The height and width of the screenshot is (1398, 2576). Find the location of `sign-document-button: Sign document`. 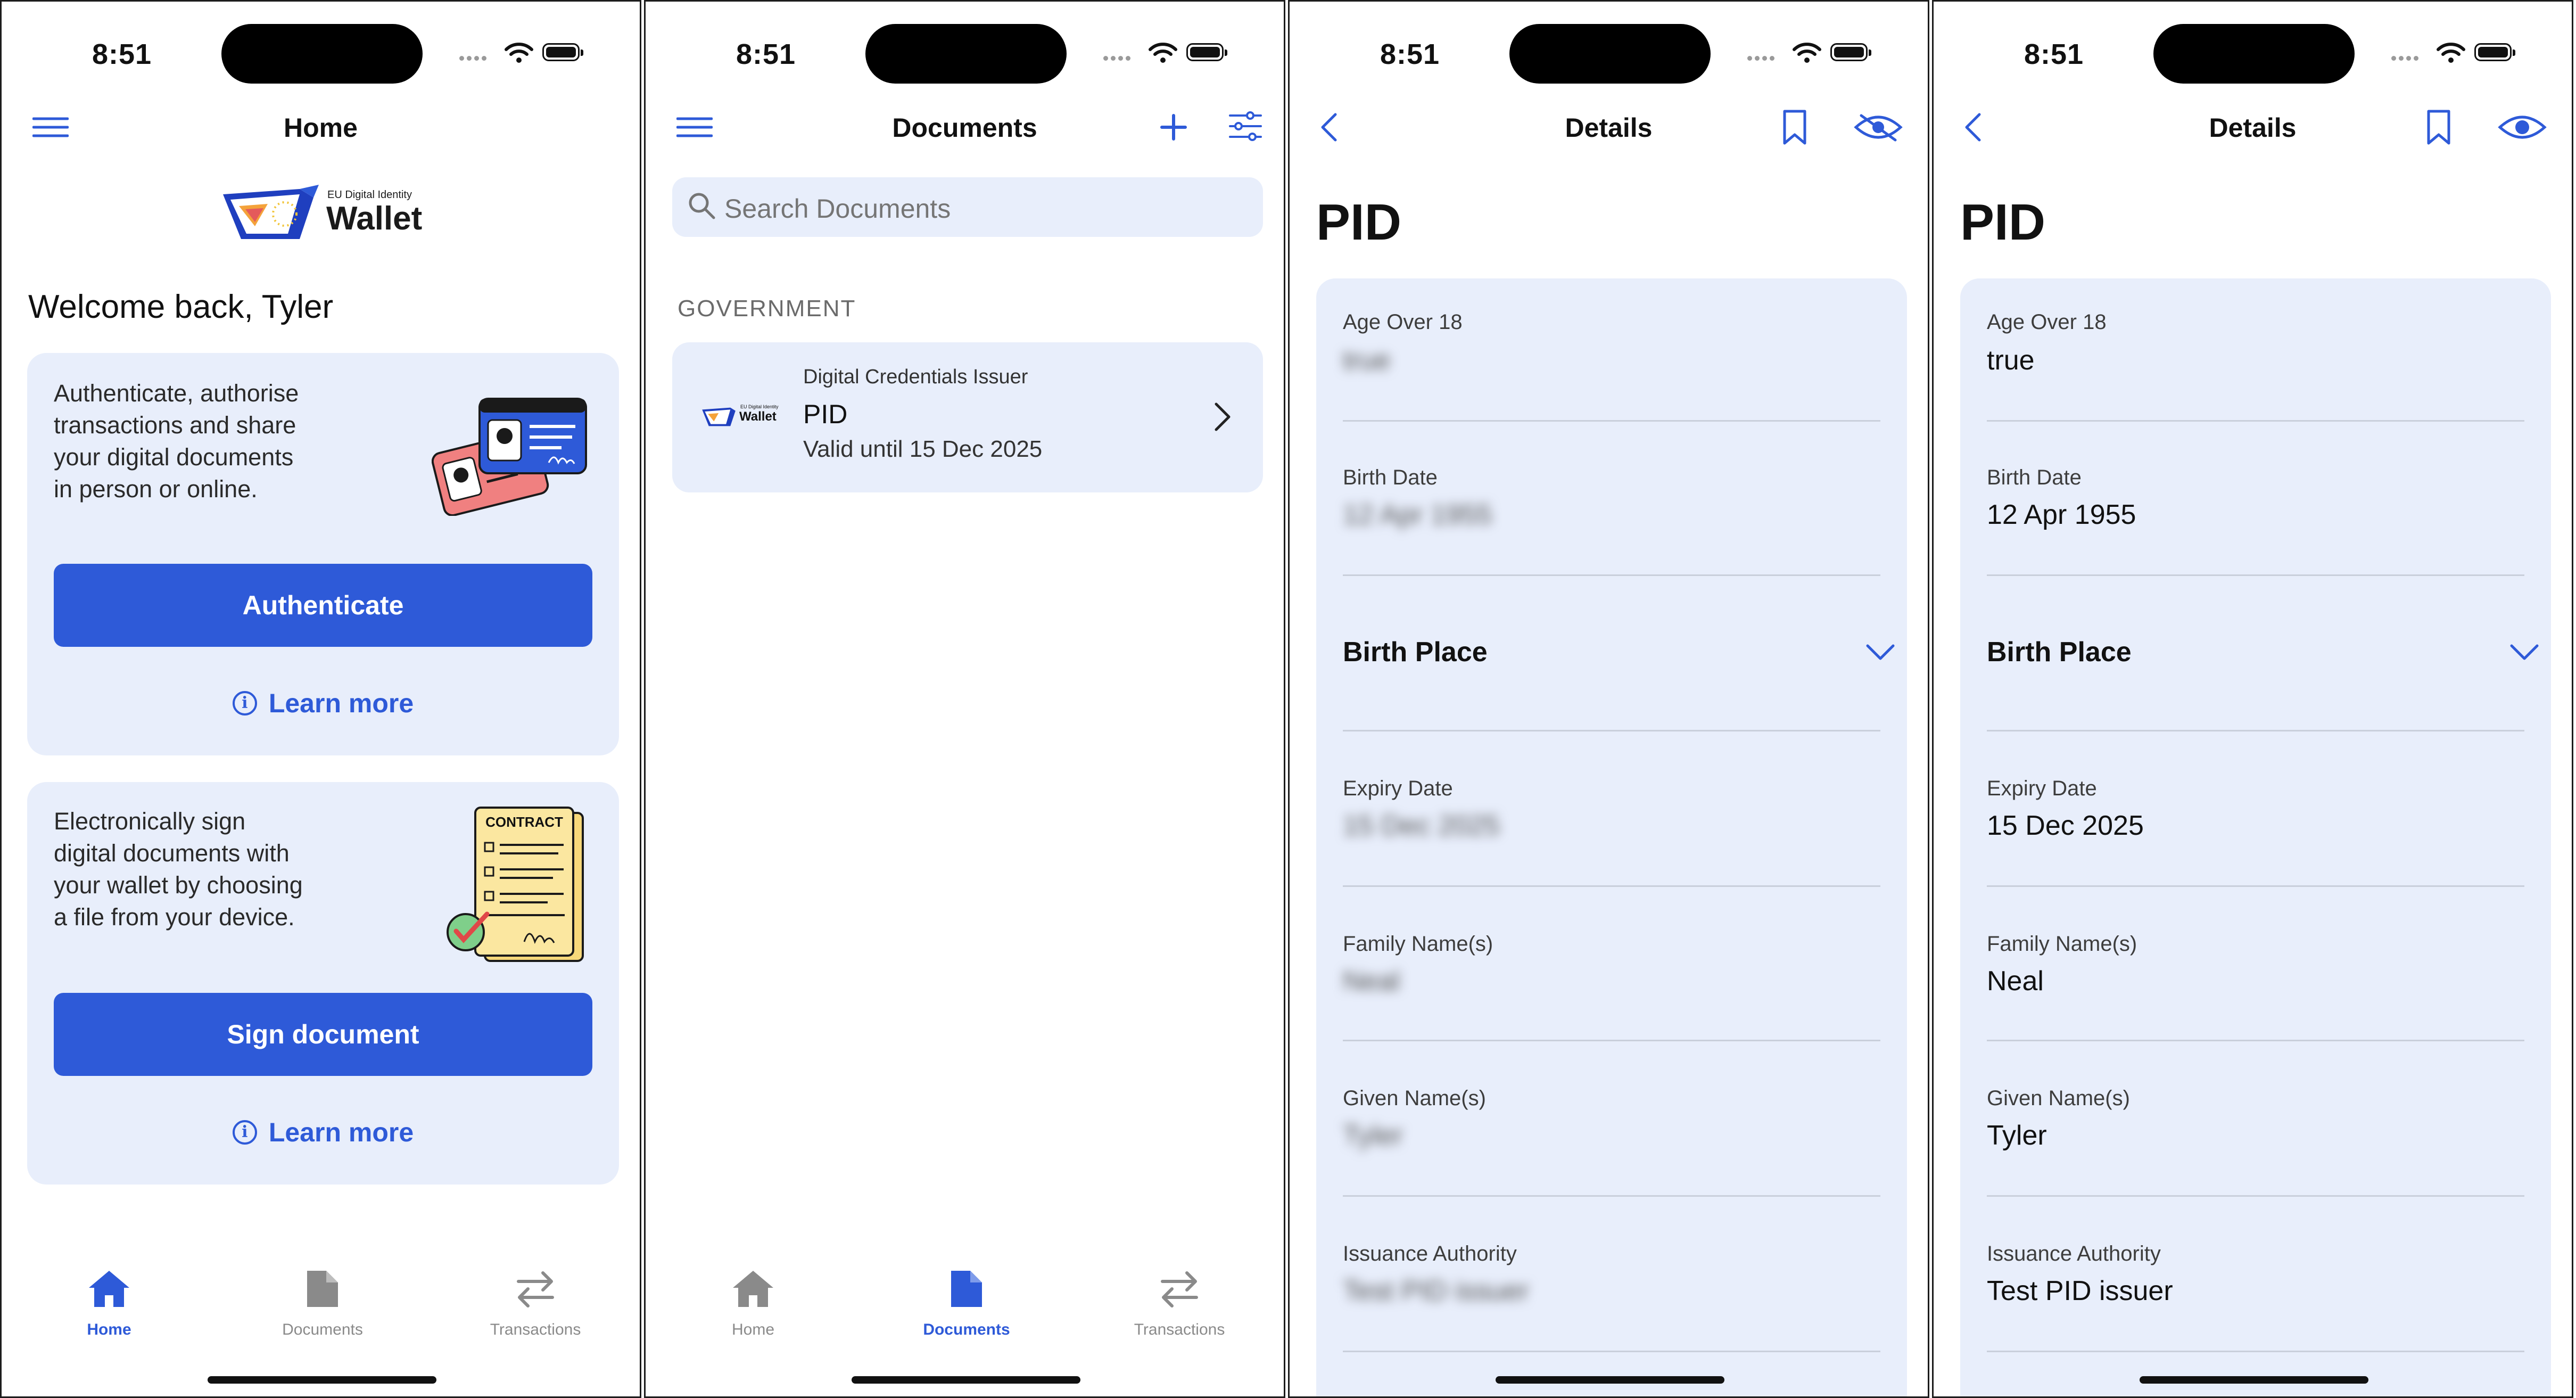

sign-document-button: Sign document is located at coordinates (323, 1034).